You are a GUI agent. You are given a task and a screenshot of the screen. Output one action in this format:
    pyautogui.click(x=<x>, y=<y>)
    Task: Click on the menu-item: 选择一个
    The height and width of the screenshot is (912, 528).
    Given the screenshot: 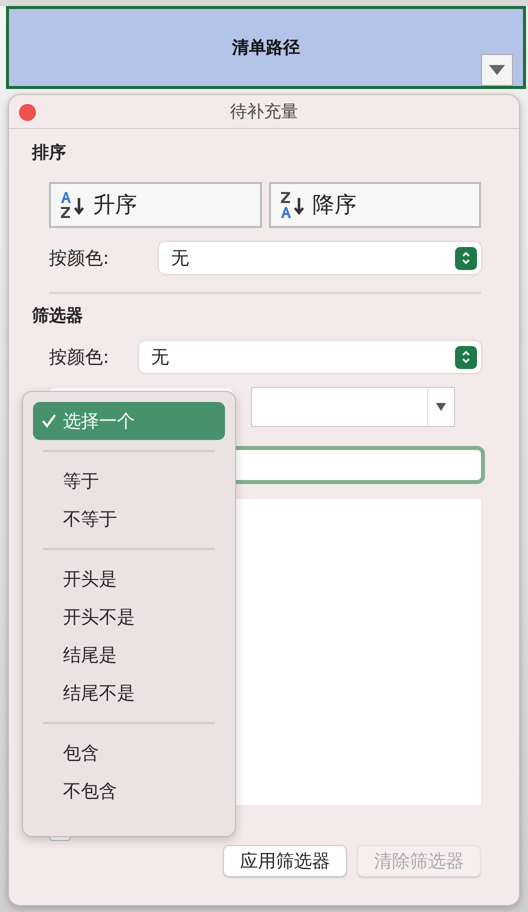 What is the action you would take?
    pyautogui.click(x=129, y=421)
    